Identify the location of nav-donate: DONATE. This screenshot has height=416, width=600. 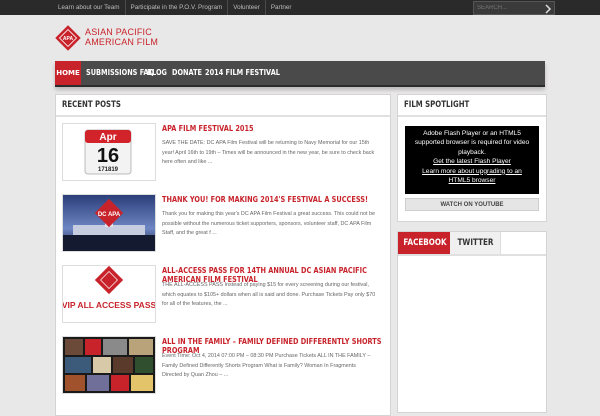
(187, 73).